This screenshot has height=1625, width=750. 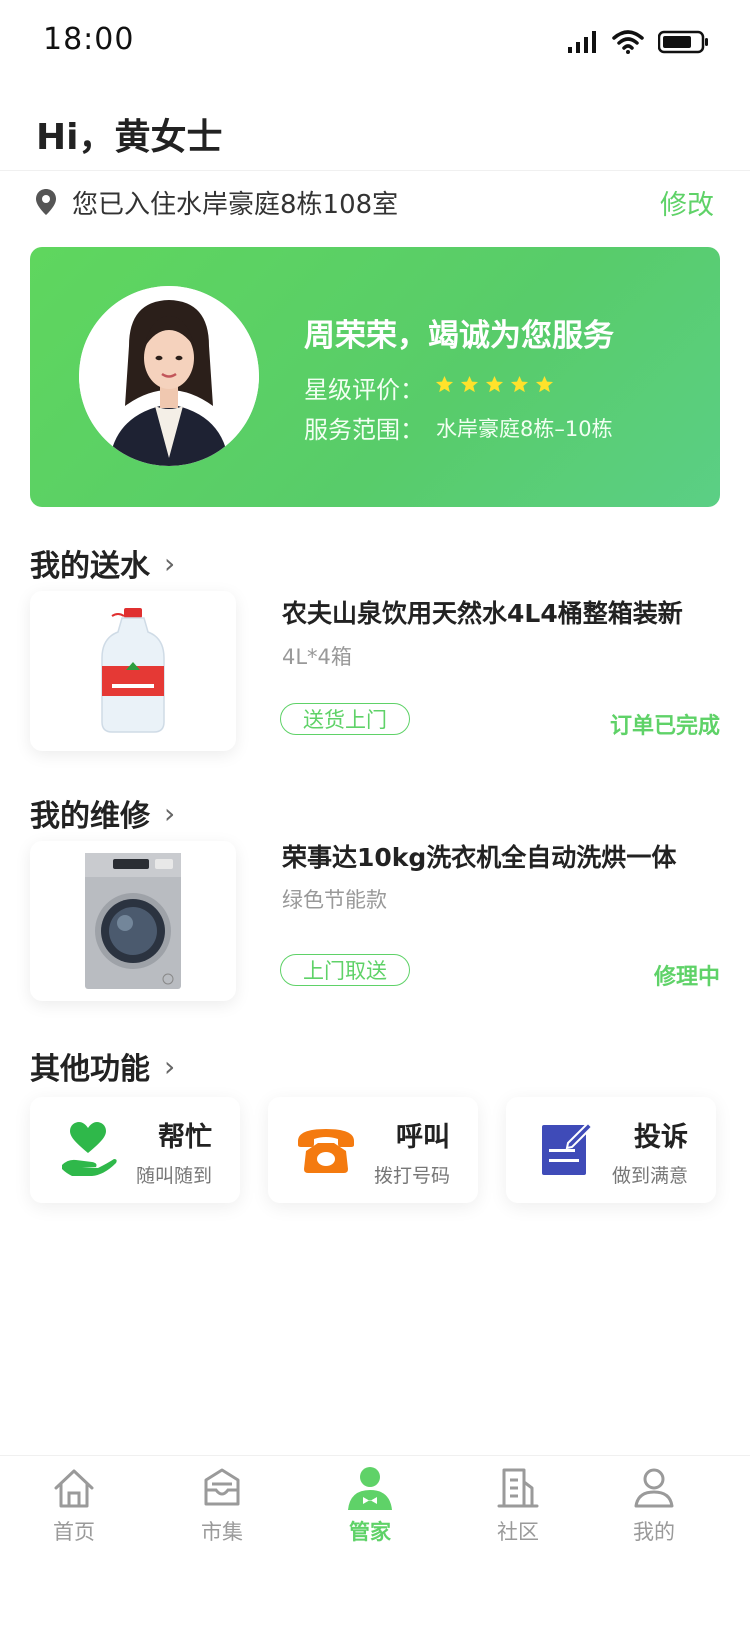 What do you see at coordinates (524, 429) in the screenshot?
I see `service-range-value: 水岸豪庭8栋–10栋` at bounding box center [524, 429].